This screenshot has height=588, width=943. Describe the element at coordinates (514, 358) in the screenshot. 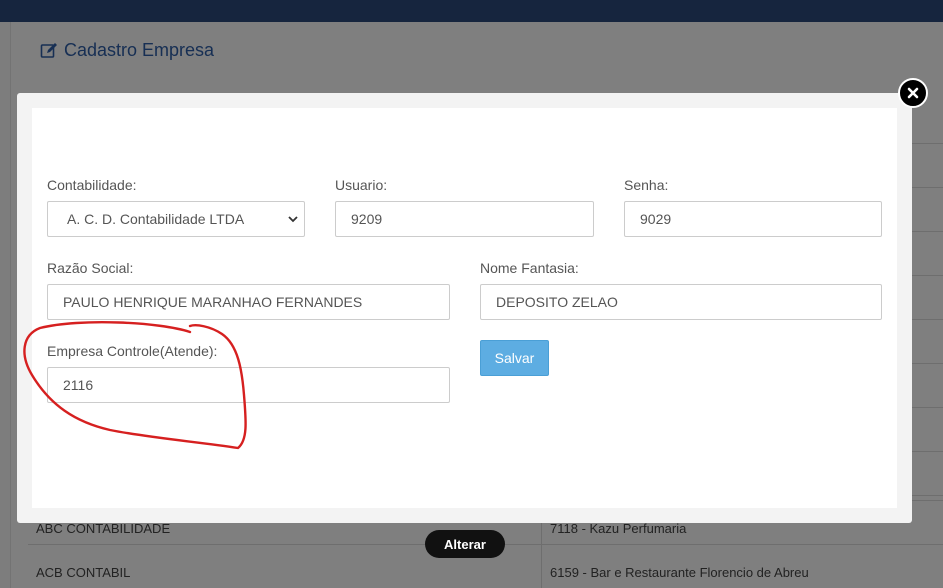

I see `salvar-button: Salvar` at that location.